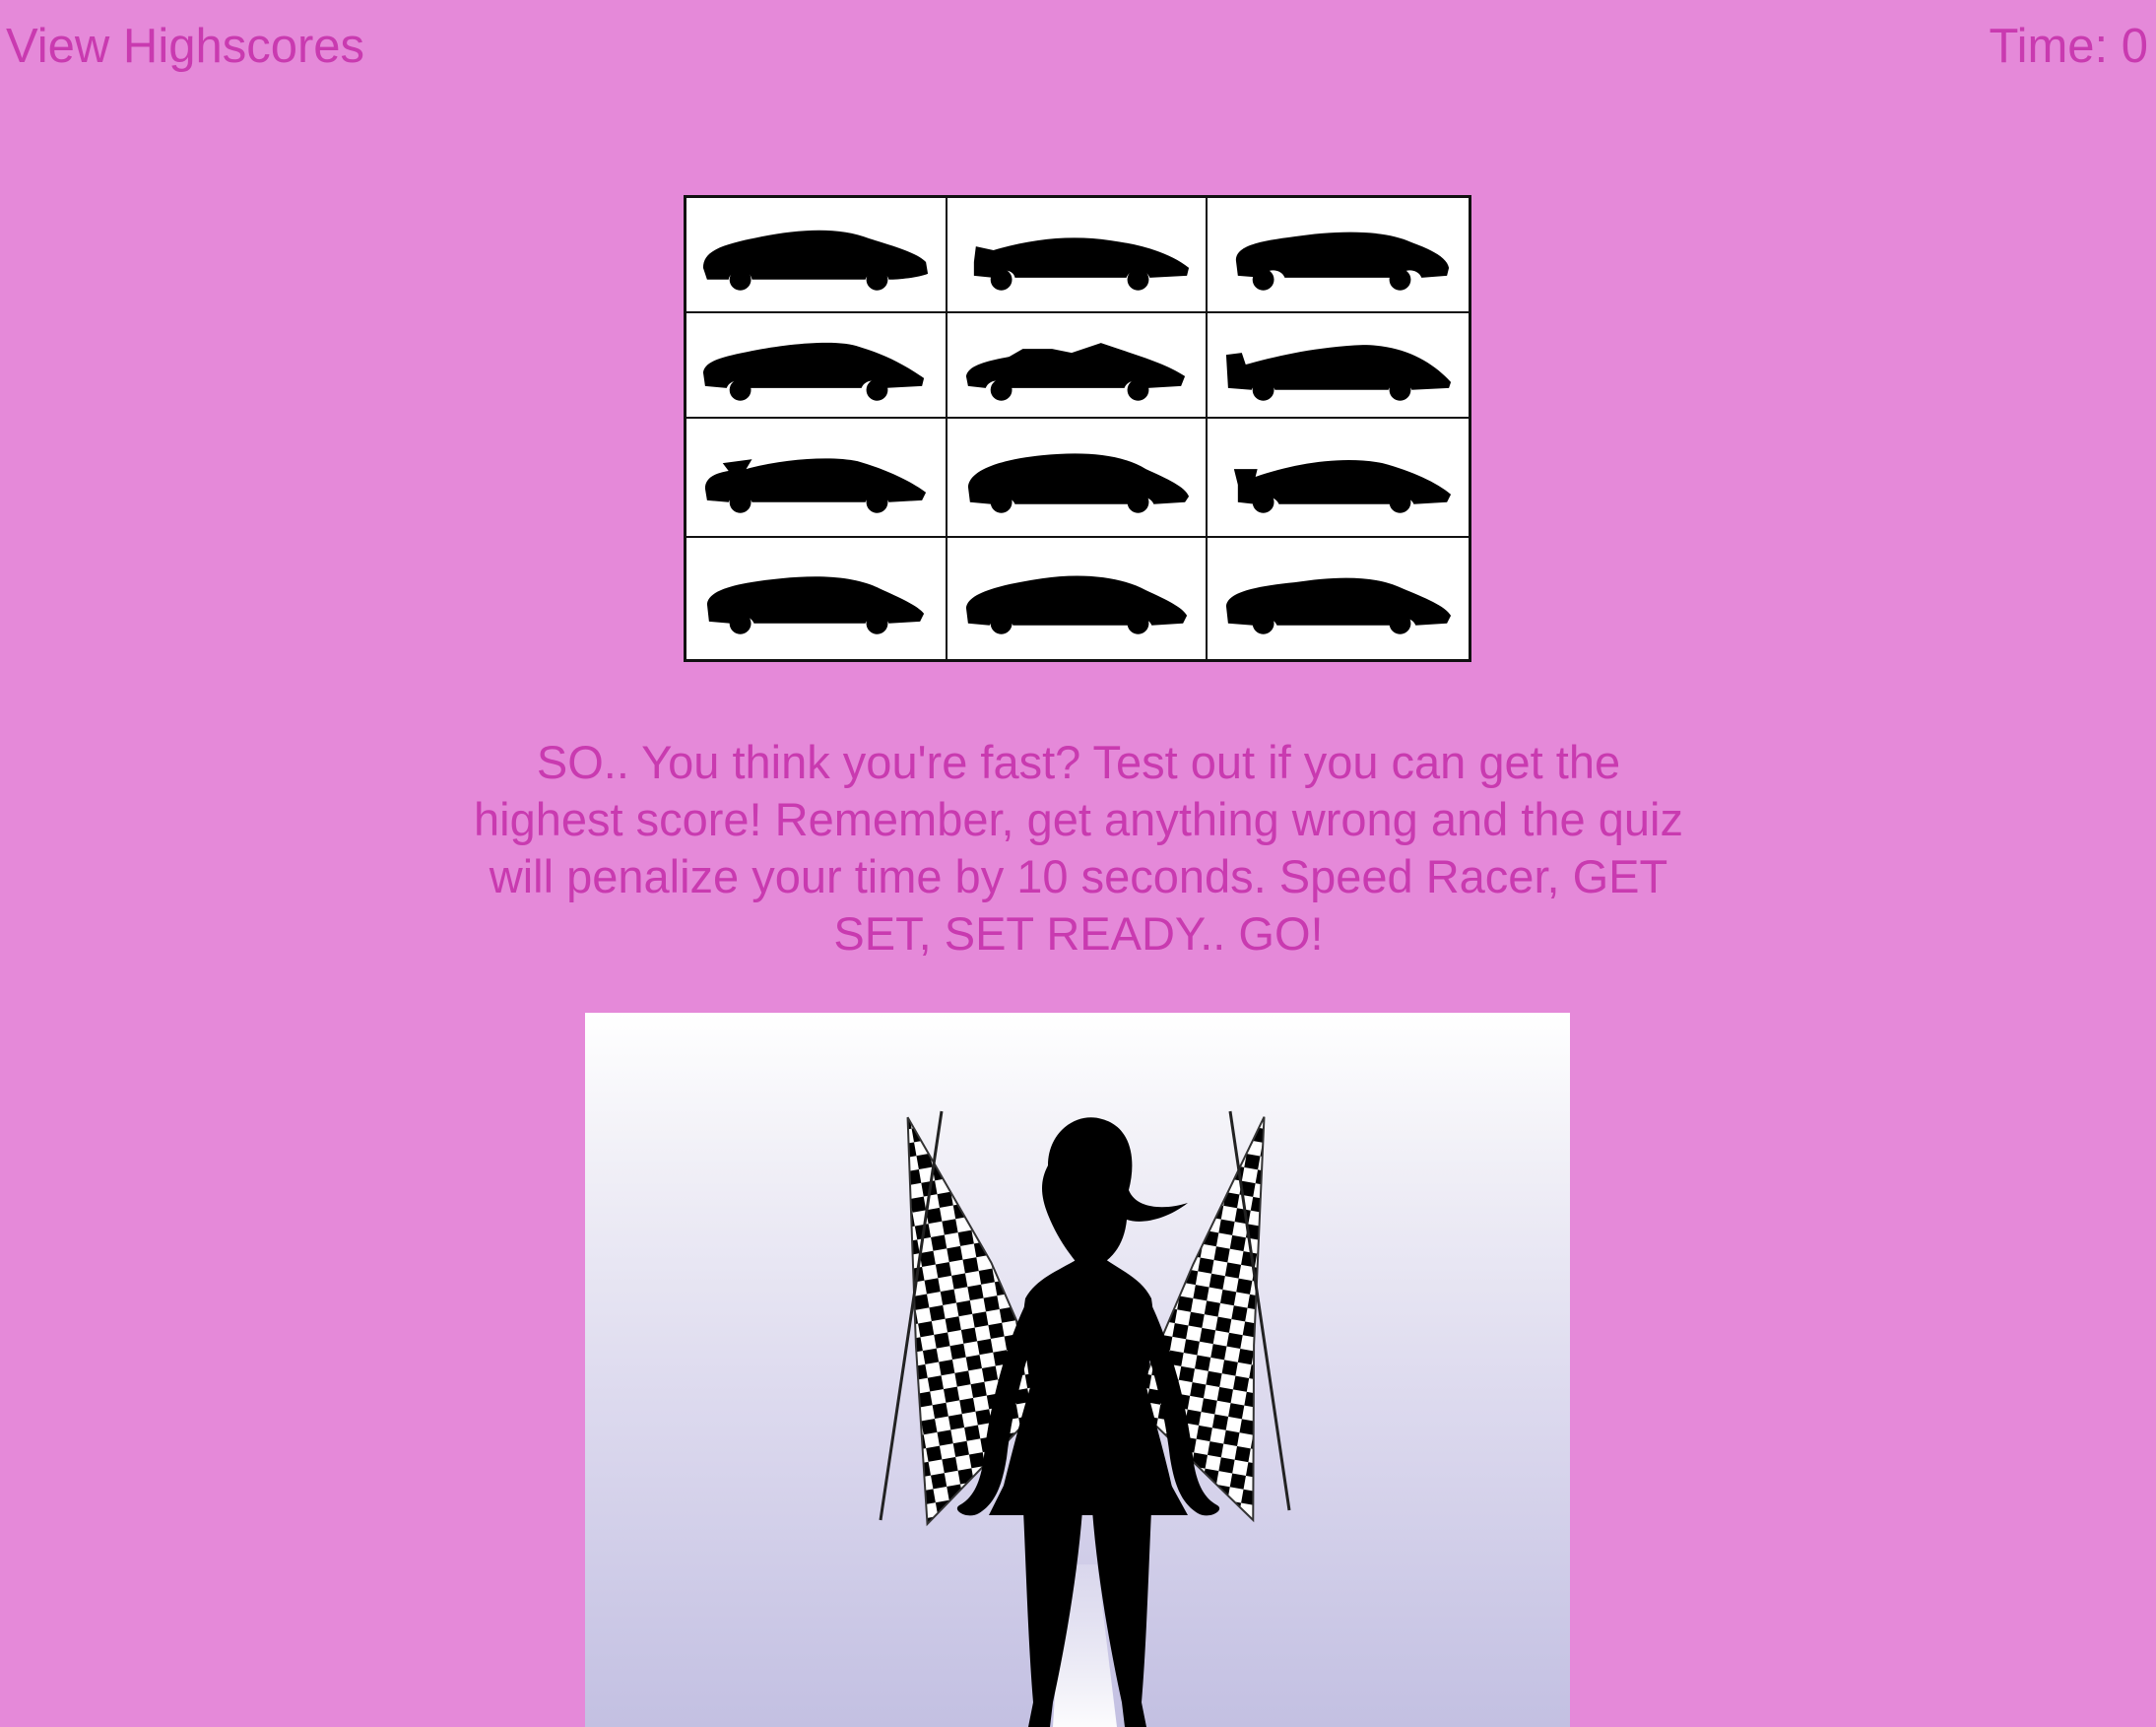 This screenshot has height=1727, width=2156. What do you see at coordinates (1085, 1418) in the screenshot?
I see `race-girl-checkered-flags-icon` at bounding box center [1085, 1418].